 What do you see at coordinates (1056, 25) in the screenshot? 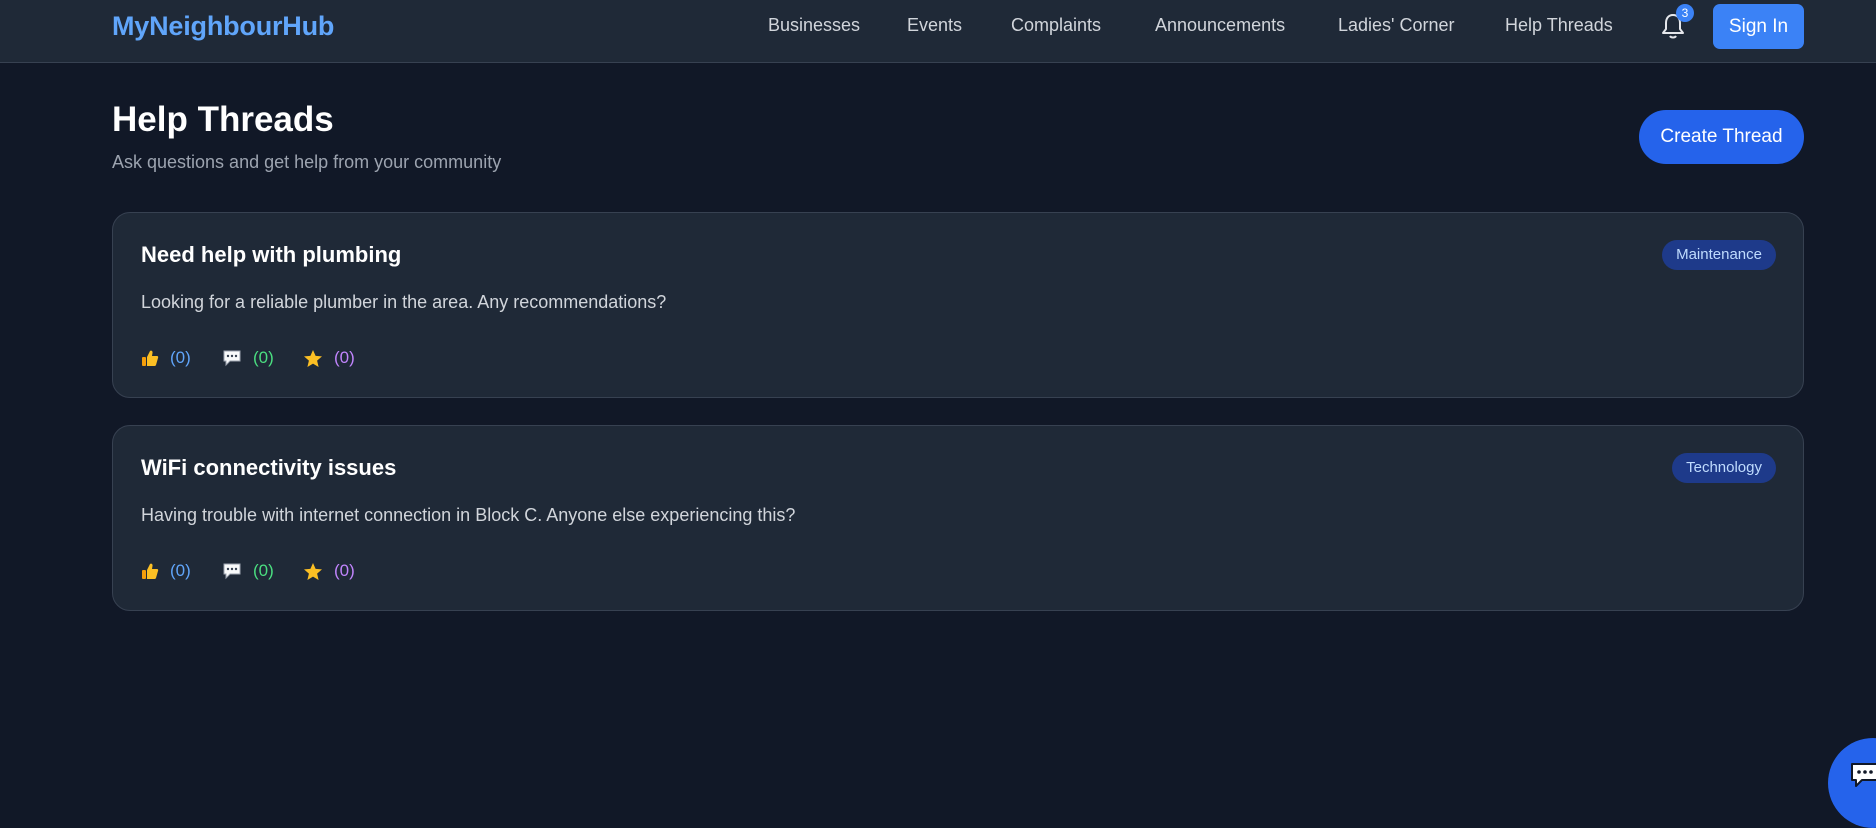
I see `nav-link-complaints: Complaints` at bounding box center [1056, 25].